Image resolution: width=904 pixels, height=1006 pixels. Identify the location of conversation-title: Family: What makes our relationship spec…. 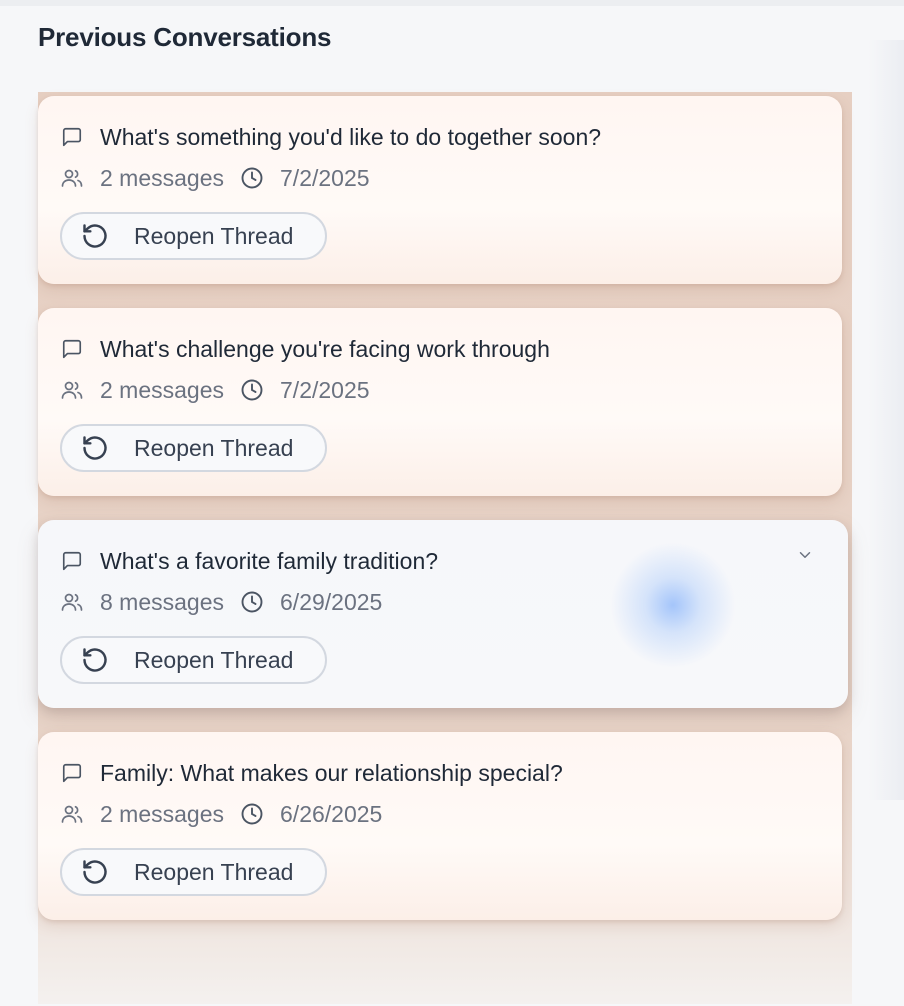
(331, 772).